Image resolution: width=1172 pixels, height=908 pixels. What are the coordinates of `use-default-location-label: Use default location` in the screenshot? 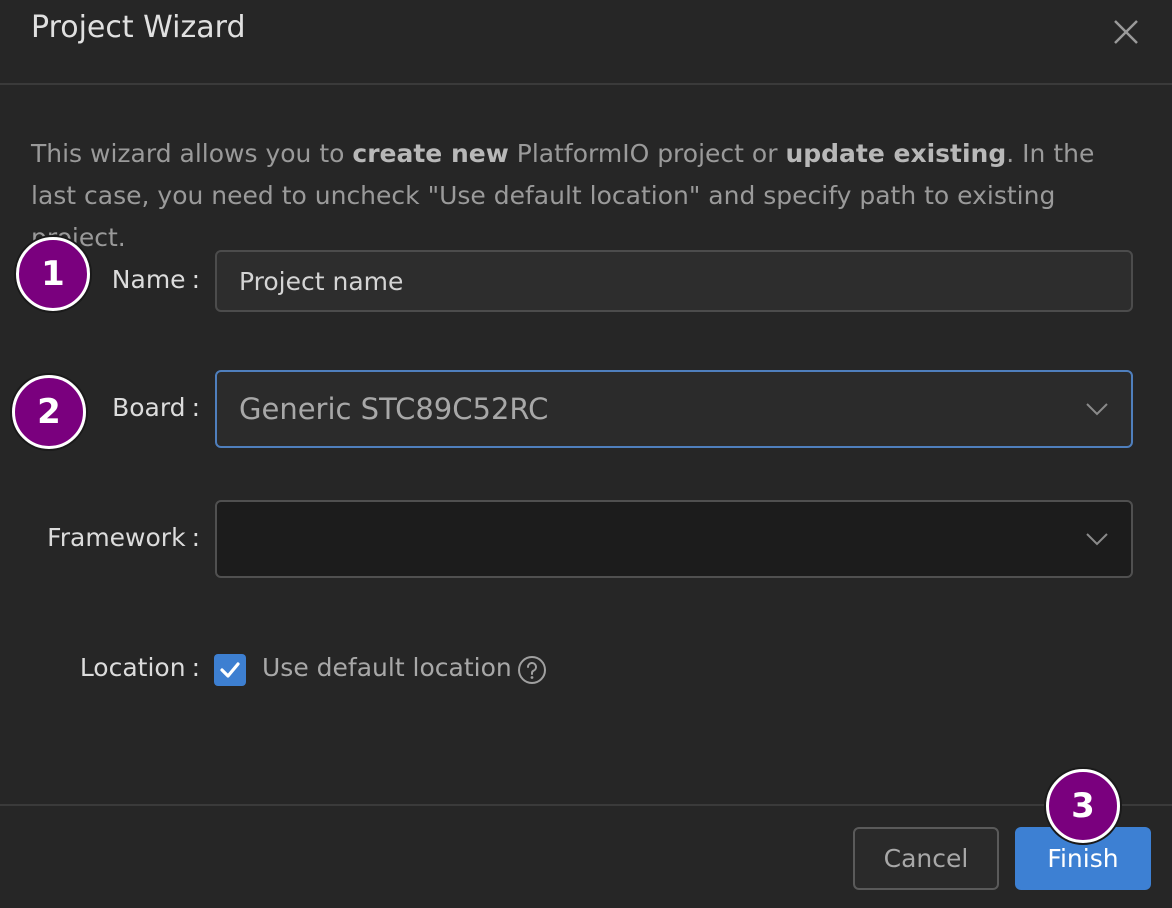 It's located at (387, 667).